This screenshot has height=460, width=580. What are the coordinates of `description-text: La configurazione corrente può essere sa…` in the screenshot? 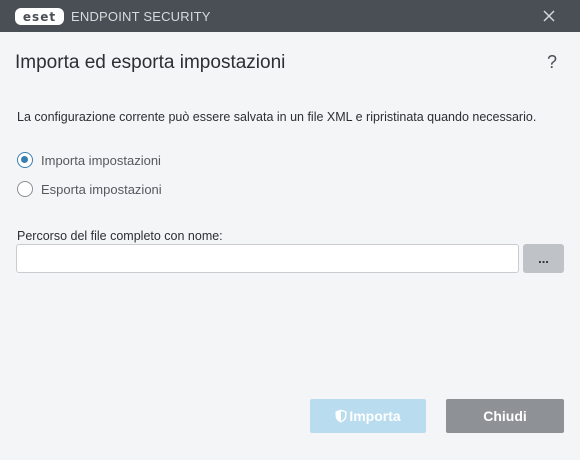 It's located at (277, 117).